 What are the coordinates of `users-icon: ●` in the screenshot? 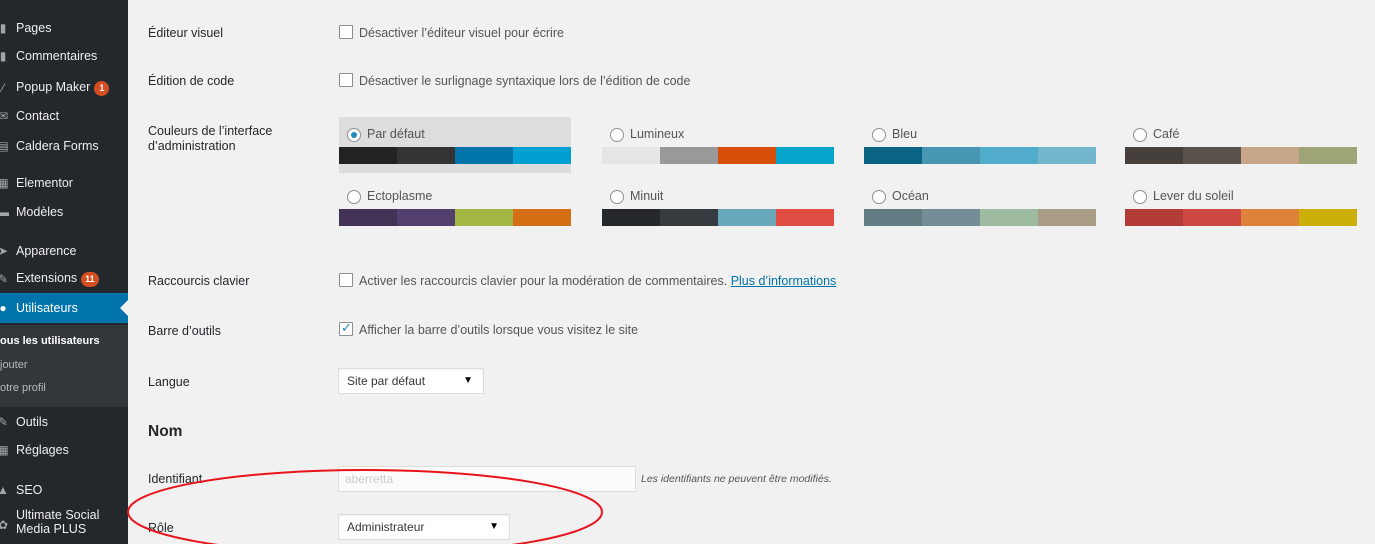 It's located at (3, 308).